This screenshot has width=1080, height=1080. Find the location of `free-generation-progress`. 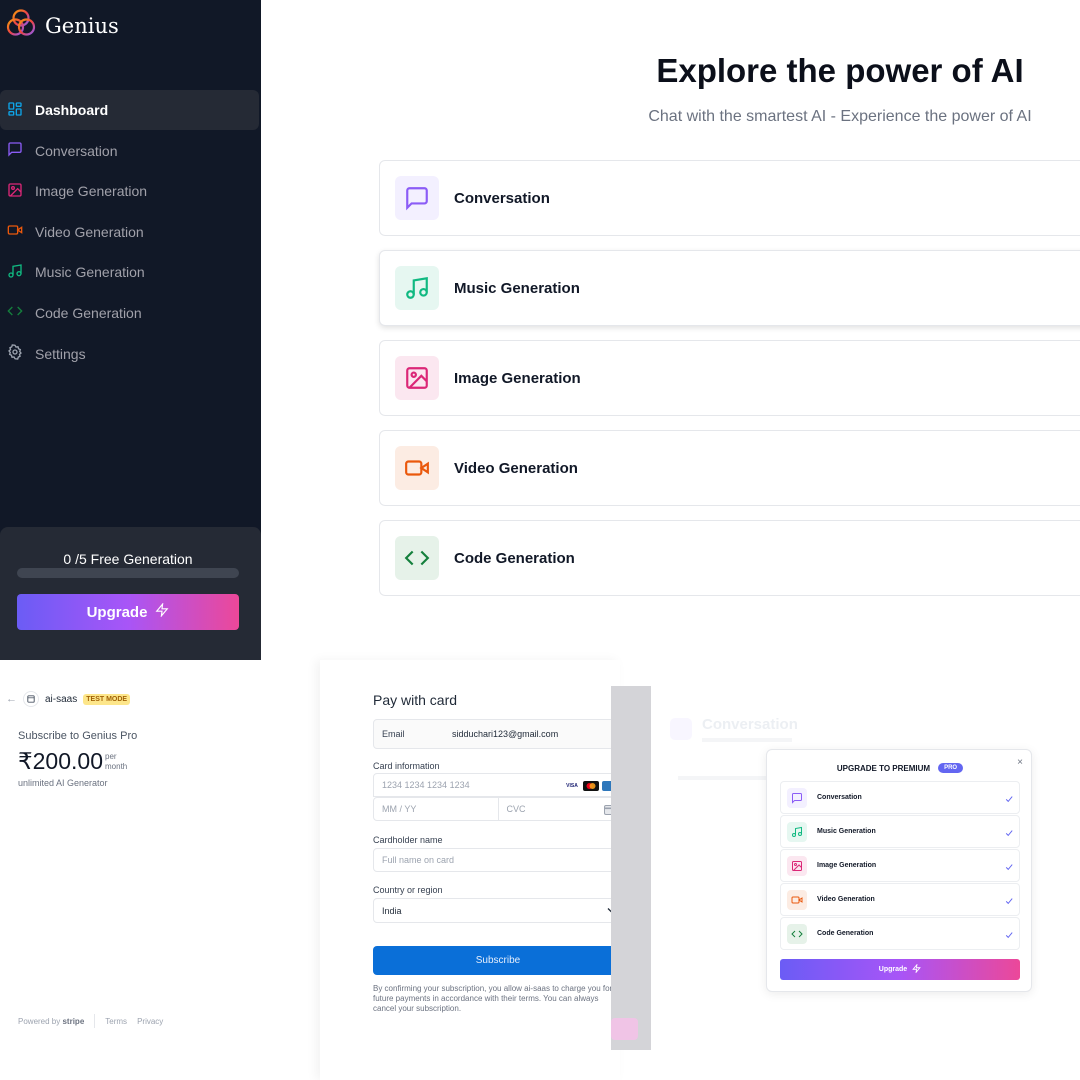

free-generation-progress is located at coordinates (128, 573).